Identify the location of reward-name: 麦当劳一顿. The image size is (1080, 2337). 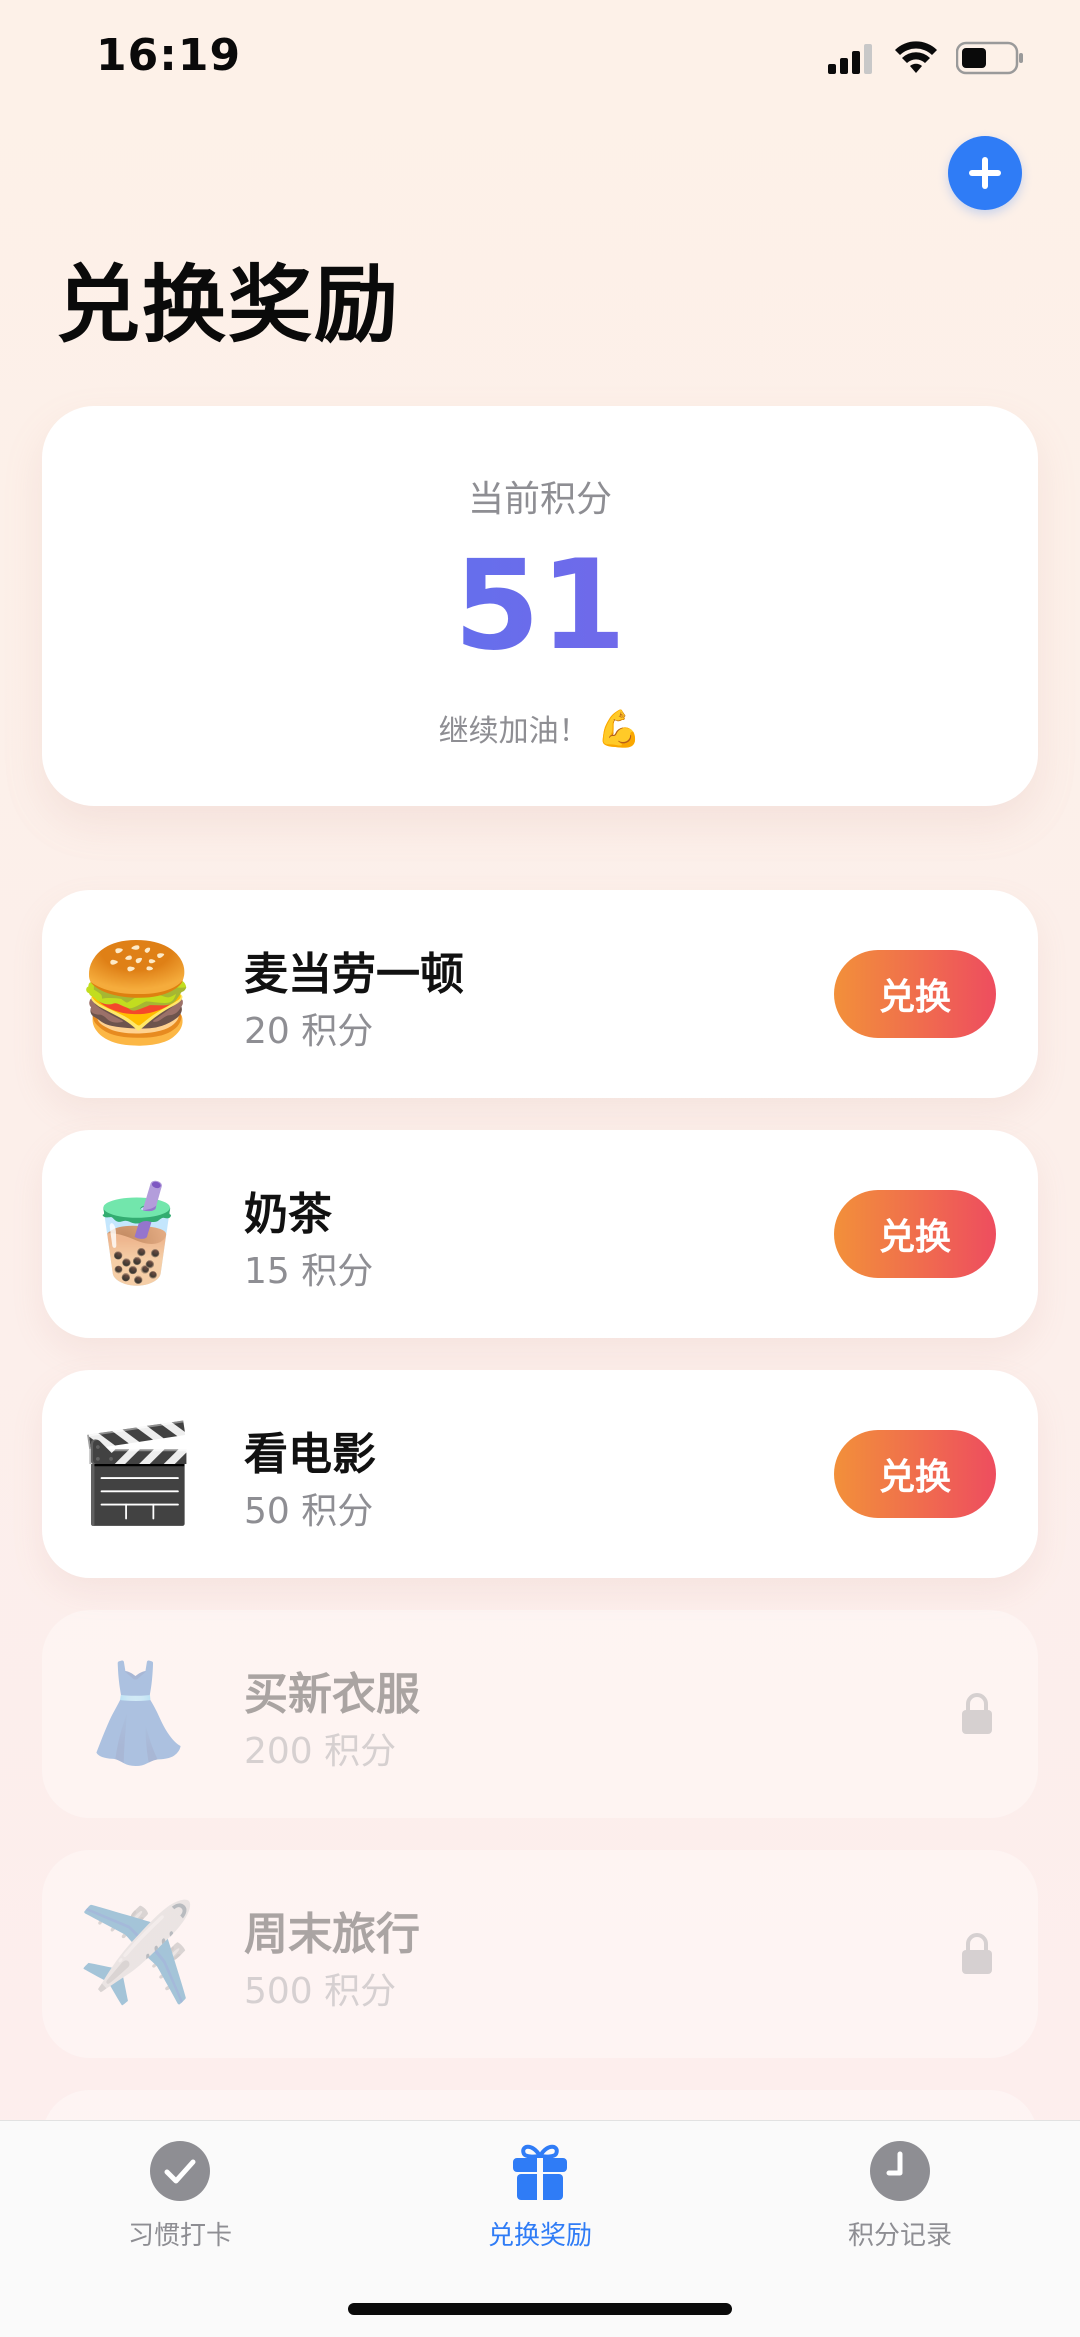
(354, 974).